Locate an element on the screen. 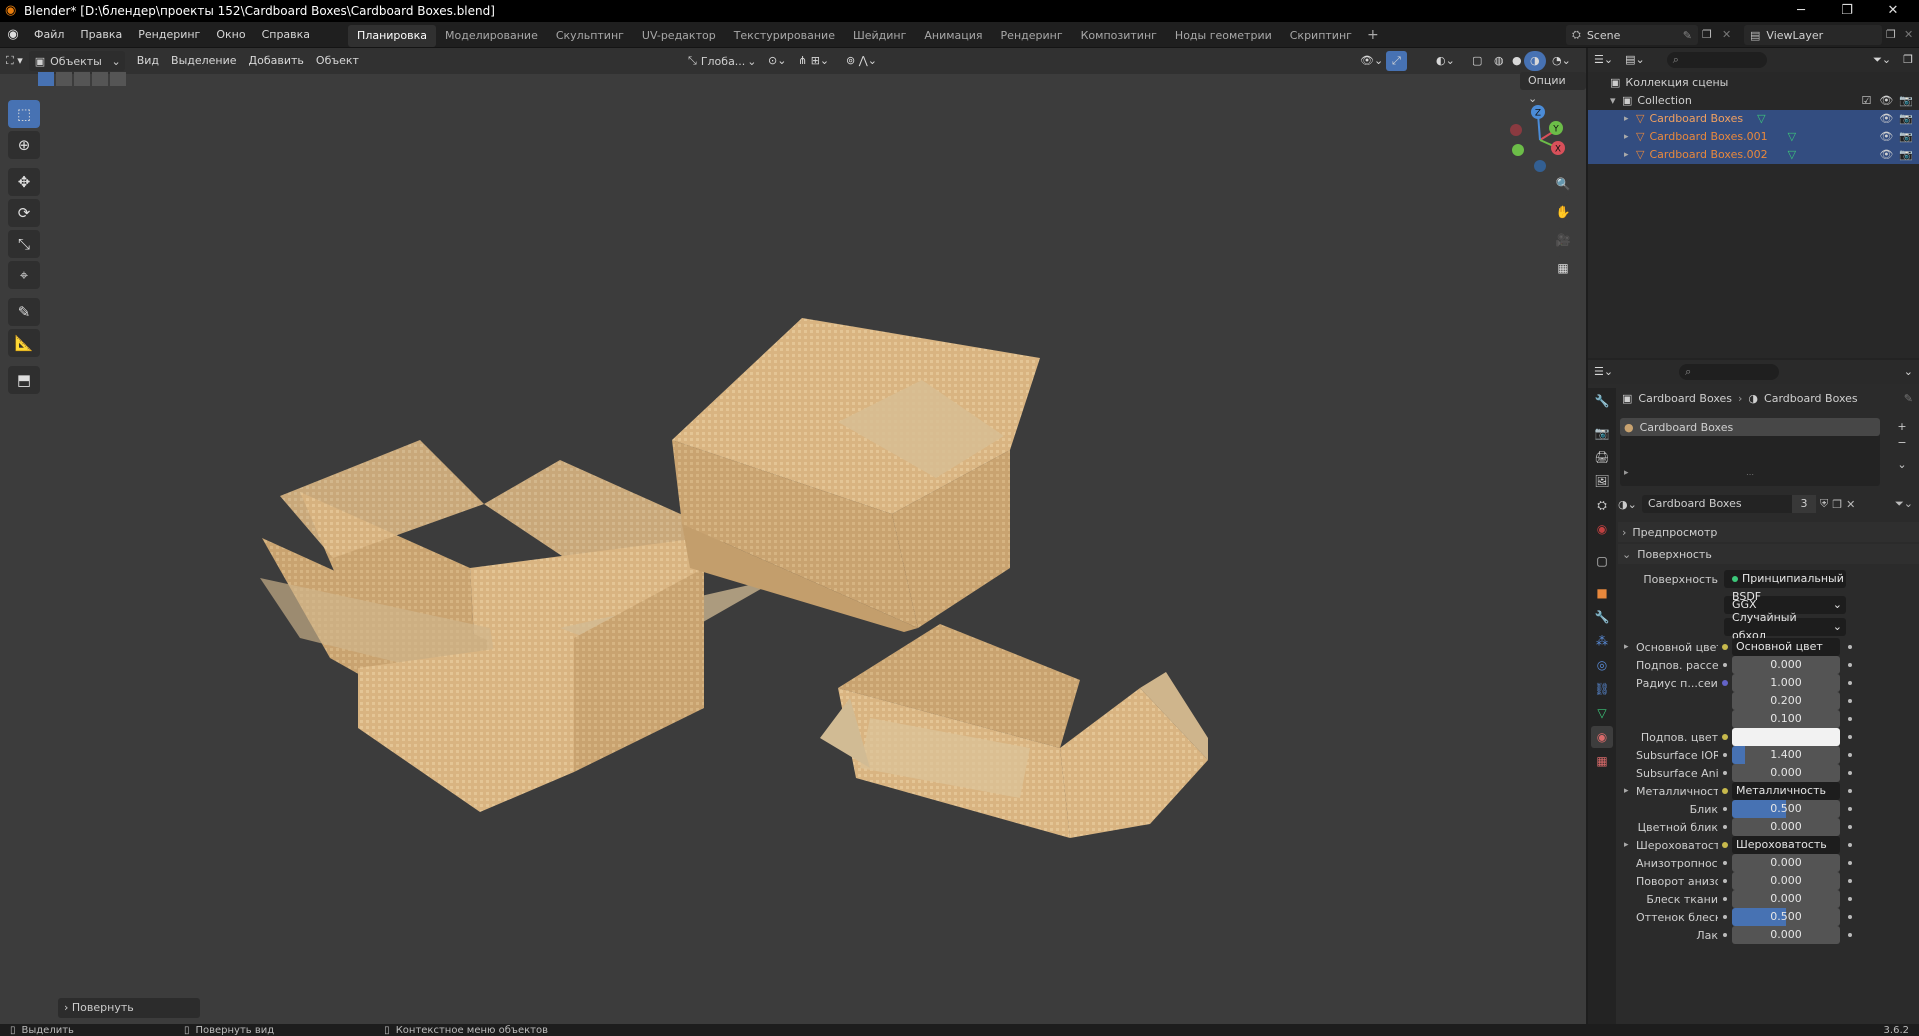 This screenshot has height=1036, width=1919. select-new-icon is located at coordinates (46, 79).